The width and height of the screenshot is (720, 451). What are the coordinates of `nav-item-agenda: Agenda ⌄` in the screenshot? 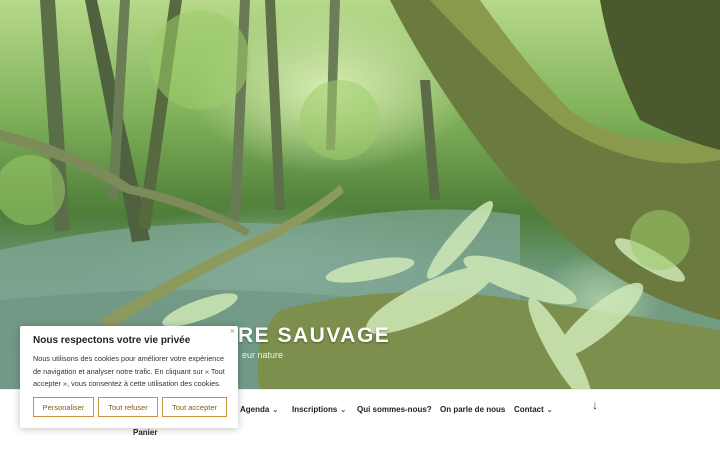 It's located at (259, 409).